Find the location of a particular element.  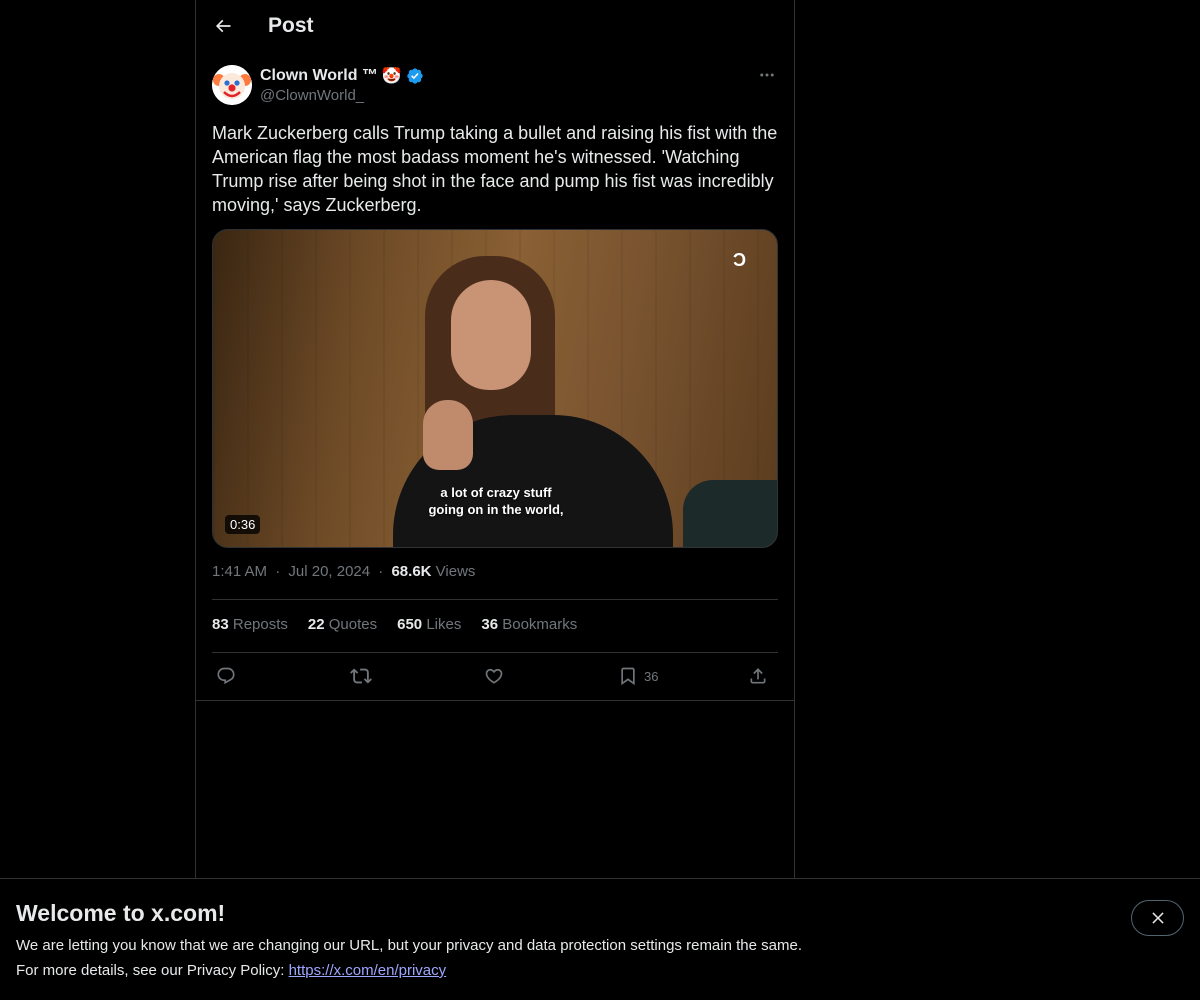

post-time: 1:41 AM is located at coordinates (239, 571).